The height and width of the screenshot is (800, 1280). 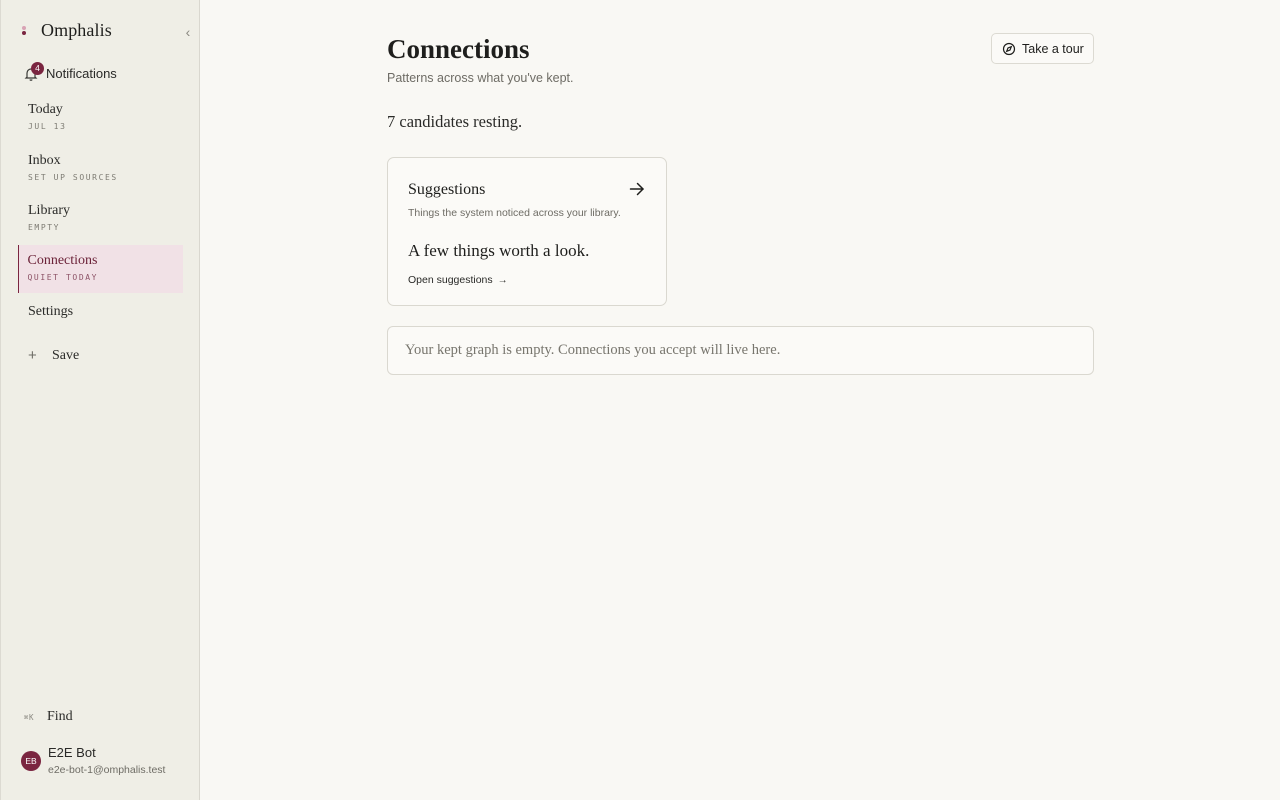 What do you see at coordinates (480, 78) in the screenshot?
I see `page-subtitle: Patterns across what you've kept.` at bounding box center [480, 78].